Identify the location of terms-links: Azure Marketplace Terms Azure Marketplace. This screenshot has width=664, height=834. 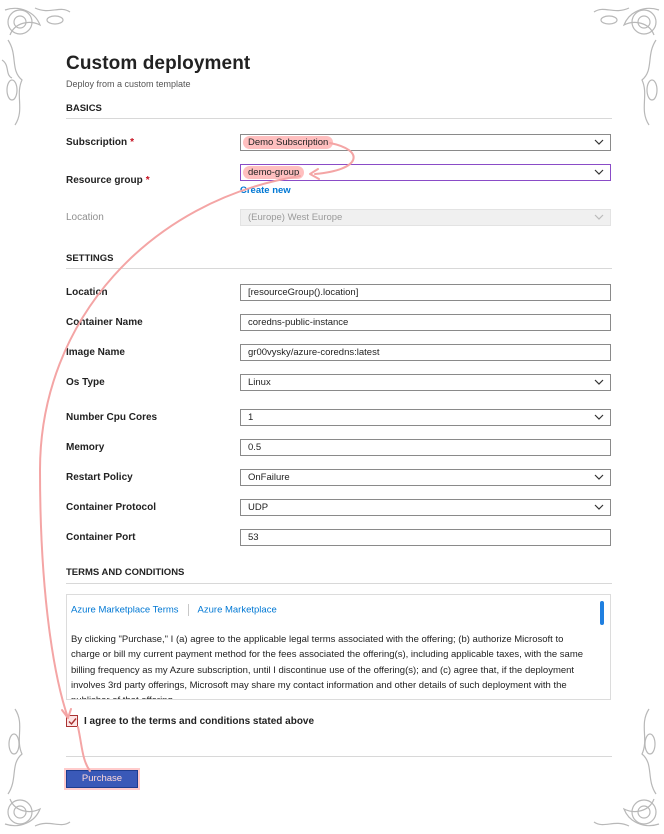
(174, 610).